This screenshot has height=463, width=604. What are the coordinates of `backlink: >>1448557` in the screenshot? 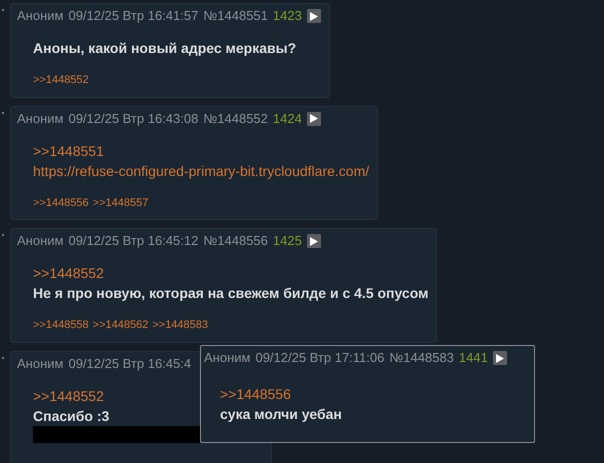 It's located at (120, 202).